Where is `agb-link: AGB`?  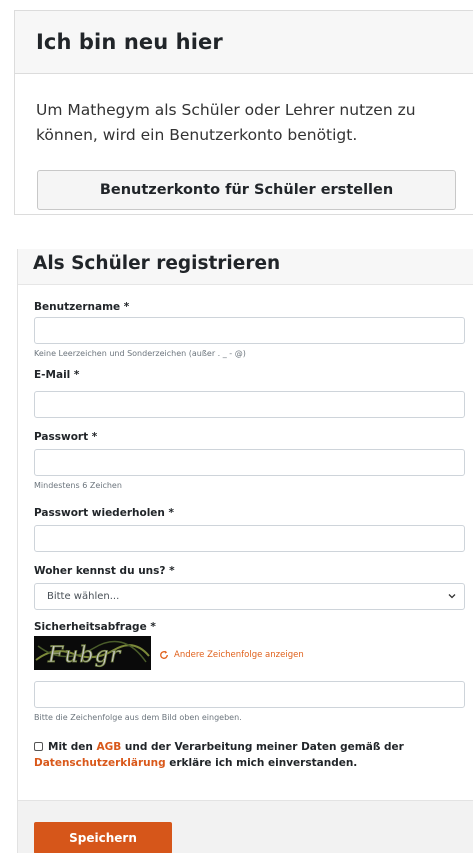 agb-link: AGB is located at coordinates (109, 747).